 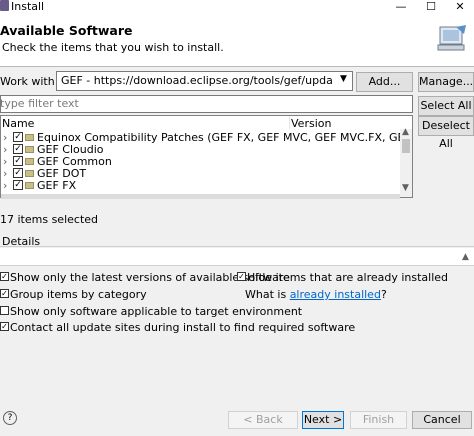 What do you see at coordinates (200, 196) in the screenshot?
I see `horizontal-scrollbar` at bounding box center [200, 196].